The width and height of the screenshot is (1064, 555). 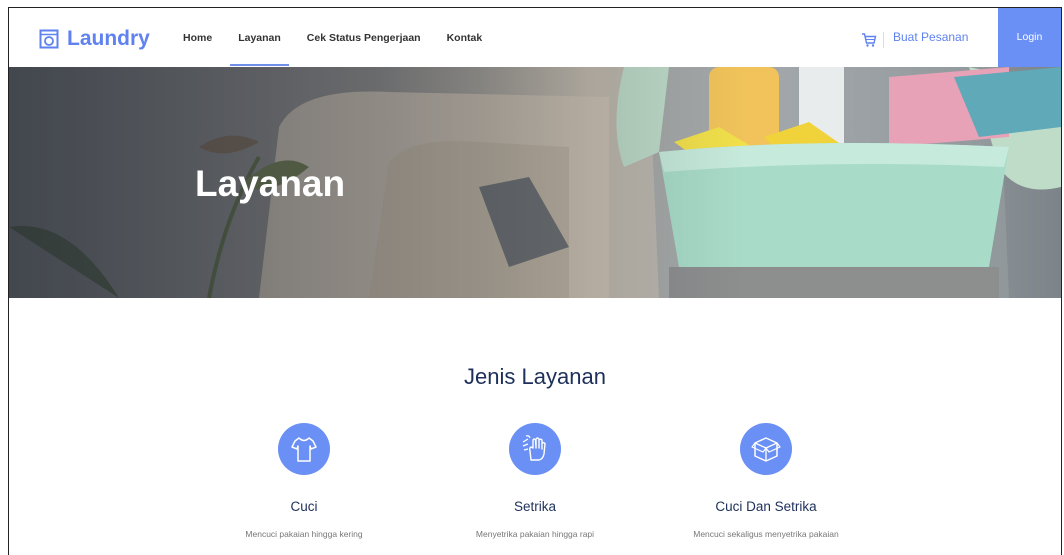 I want to click on service-description: Mencuci sekaligus menyetrika pakaian, so click(x=766, y=534).